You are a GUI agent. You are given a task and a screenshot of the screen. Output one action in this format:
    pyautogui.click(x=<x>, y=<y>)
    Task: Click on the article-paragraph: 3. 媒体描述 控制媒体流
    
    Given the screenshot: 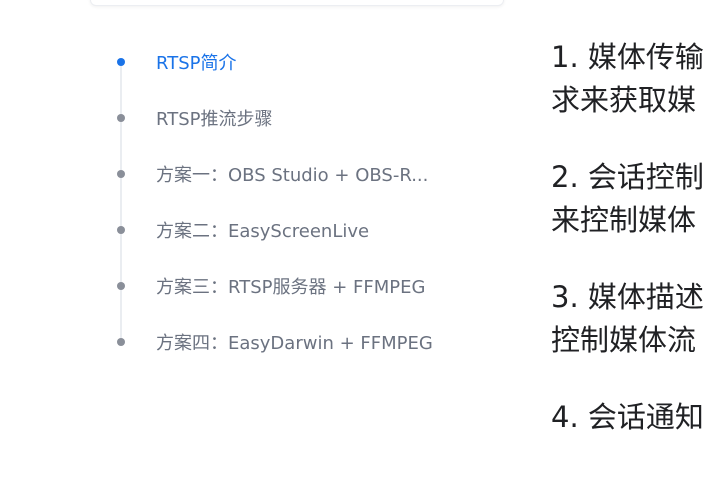 What is the action you would take?
    pyautogui.click(x=634, y=319)
    